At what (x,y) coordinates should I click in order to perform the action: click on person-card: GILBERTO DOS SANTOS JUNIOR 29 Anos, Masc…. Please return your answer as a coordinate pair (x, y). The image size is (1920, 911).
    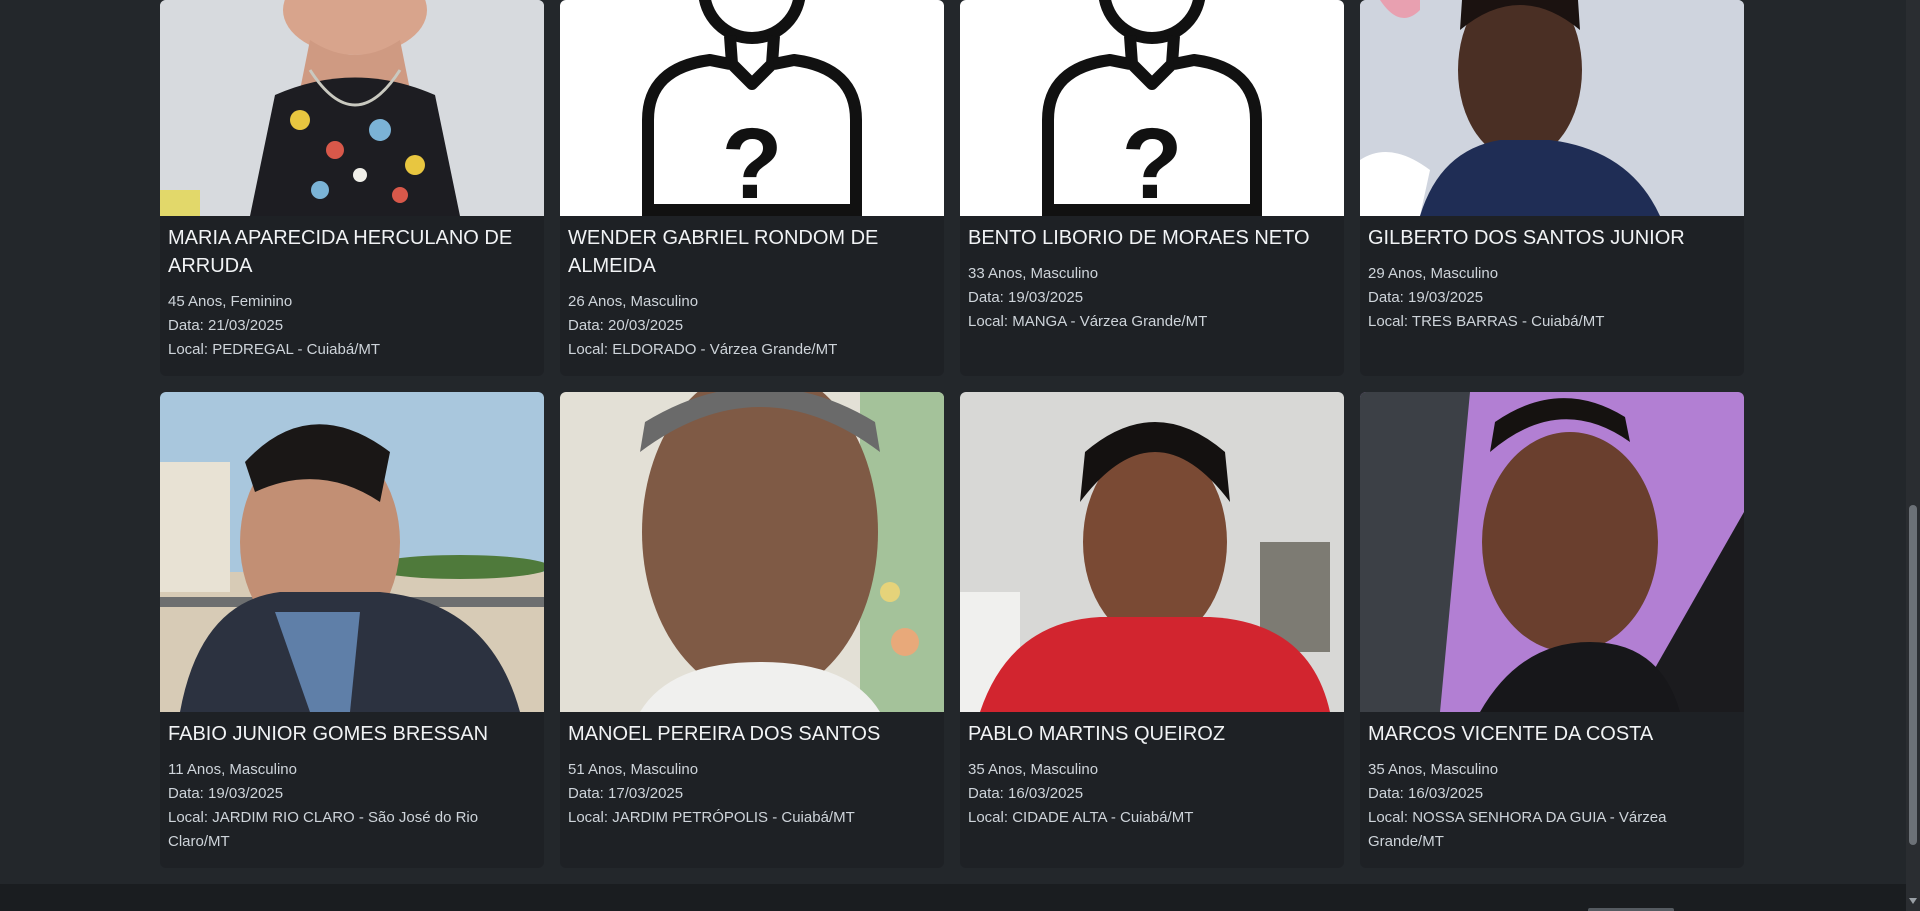
    Looking at the image, I should click on (1552, 188).